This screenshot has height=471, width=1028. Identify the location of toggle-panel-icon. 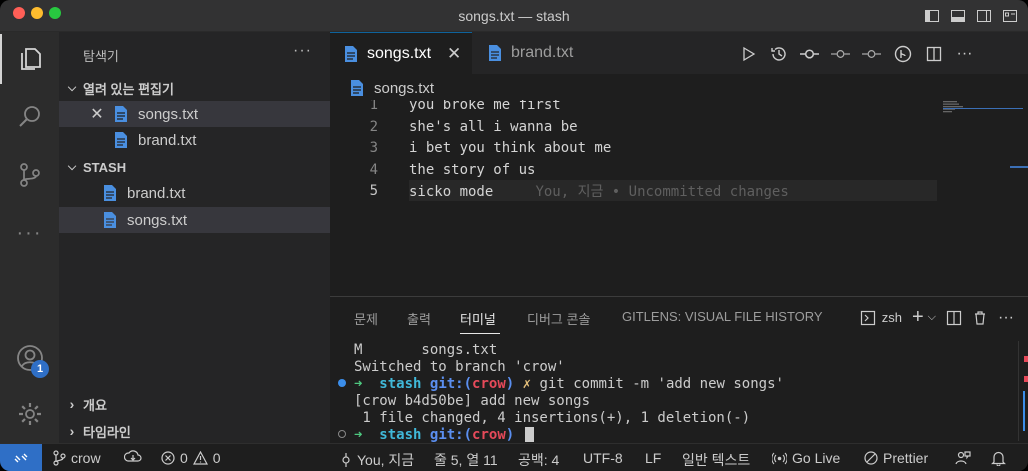
(958, 16).